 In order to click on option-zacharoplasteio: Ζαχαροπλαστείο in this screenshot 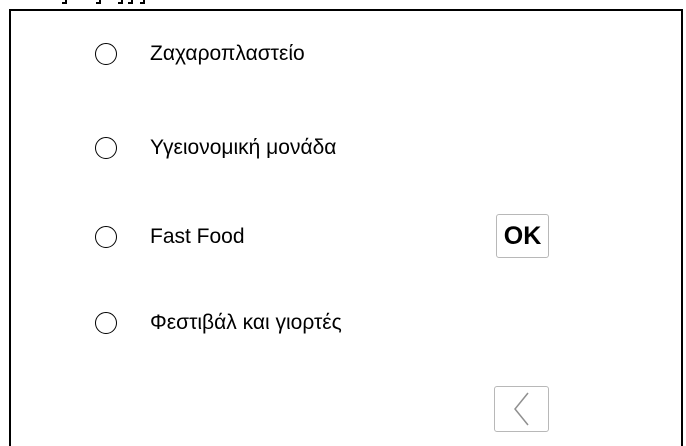, I will do `click(200, 54)`.